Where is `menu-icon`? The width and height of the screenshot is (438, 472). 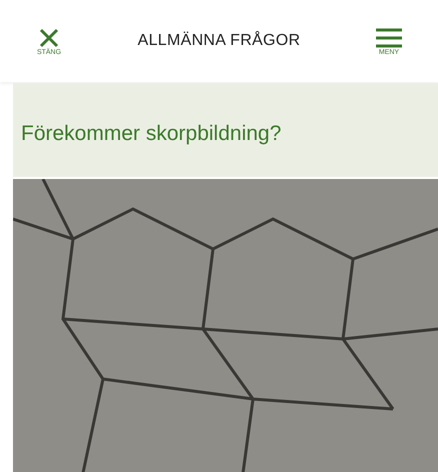 menu-icon is located at coordinates (388, 37).